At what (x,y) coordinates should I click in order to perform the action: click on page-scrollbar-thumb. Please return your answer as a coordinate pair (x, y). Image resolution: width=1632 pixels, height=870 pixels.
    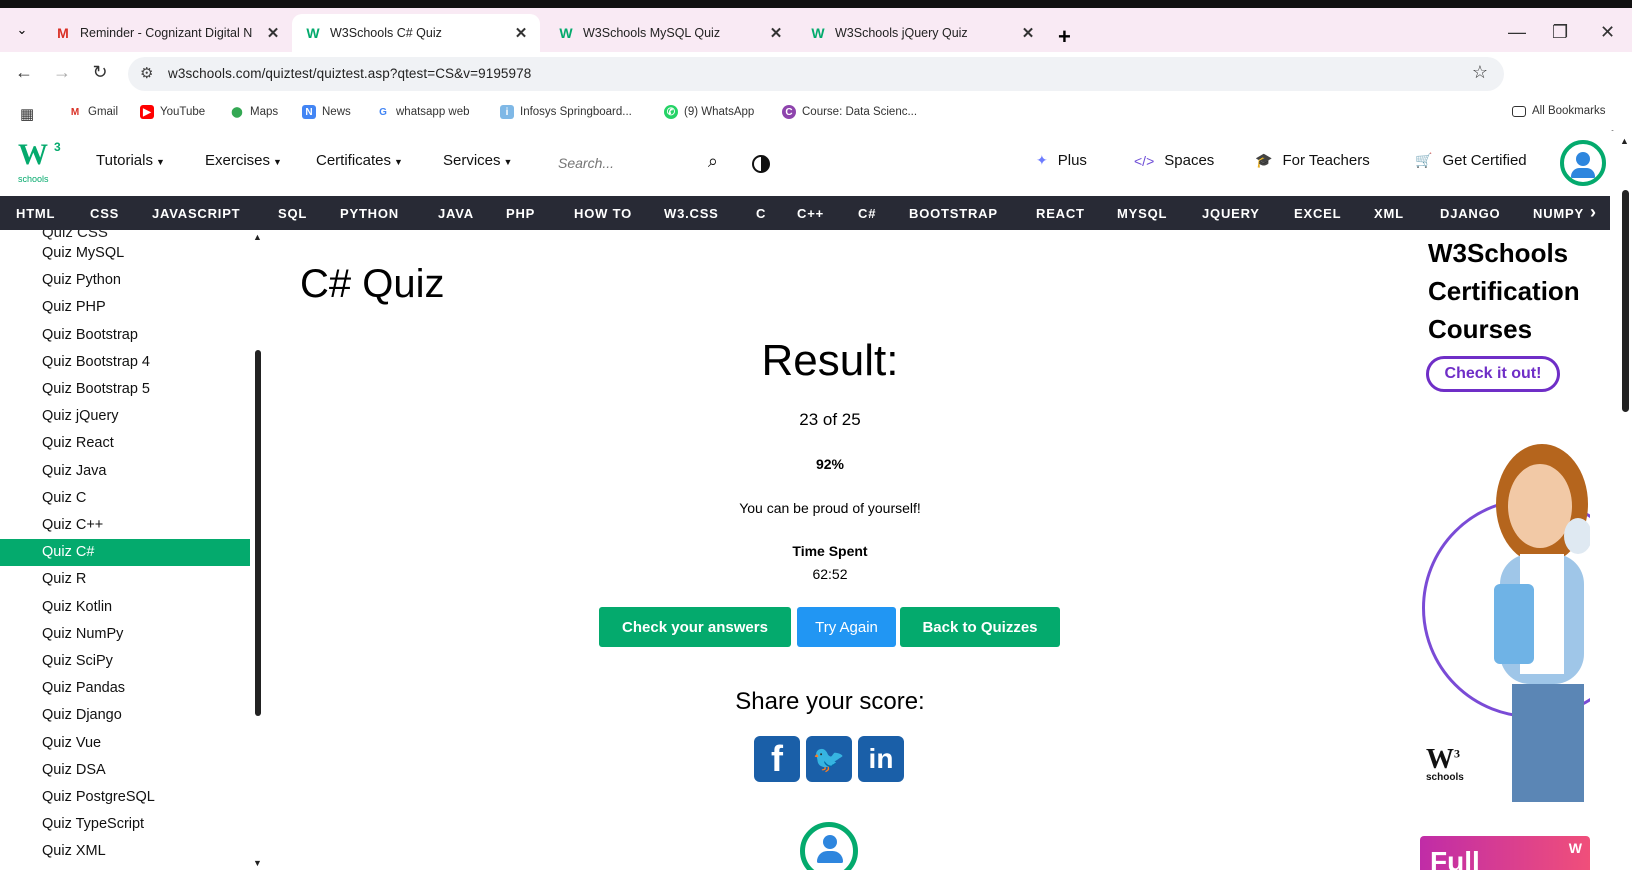
    Looking at the image, I should click on (1625, 301).